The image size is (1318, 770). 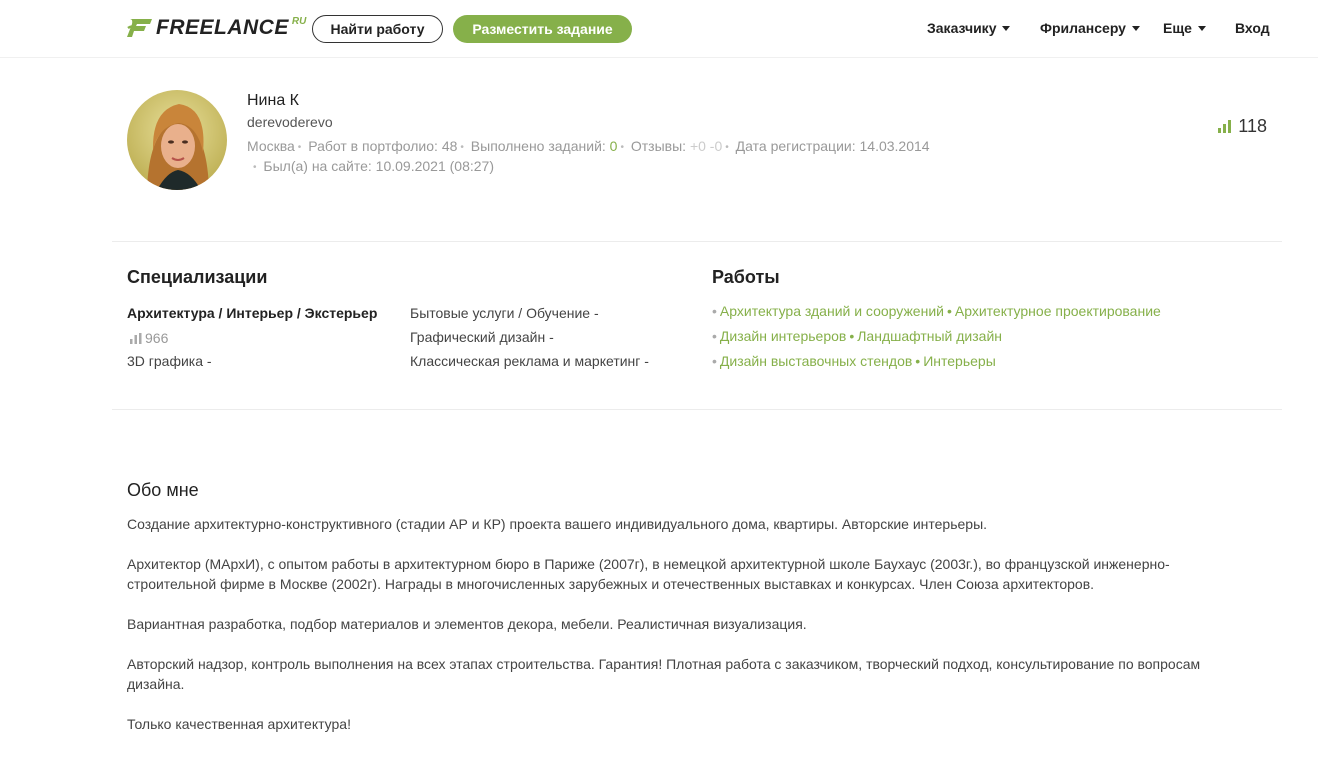 I want to click on avatar, so click(x=177, y=140).